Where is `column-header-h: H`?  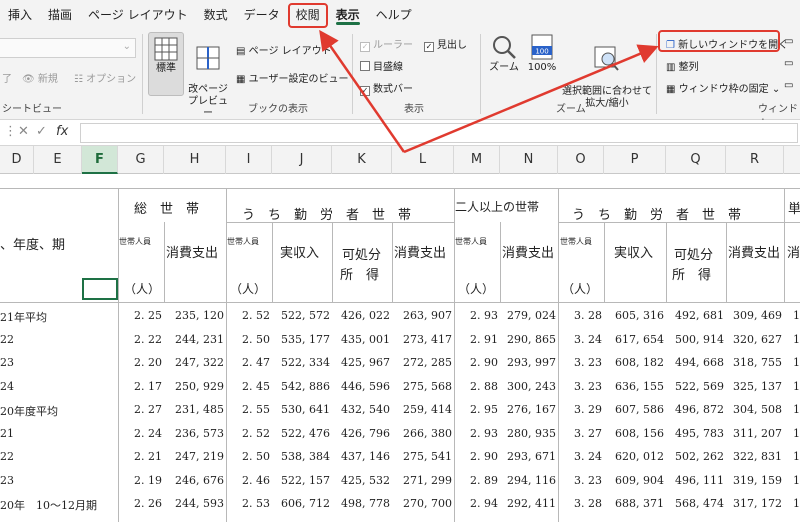 column-header-h: H is located at coordinates (195, 160).